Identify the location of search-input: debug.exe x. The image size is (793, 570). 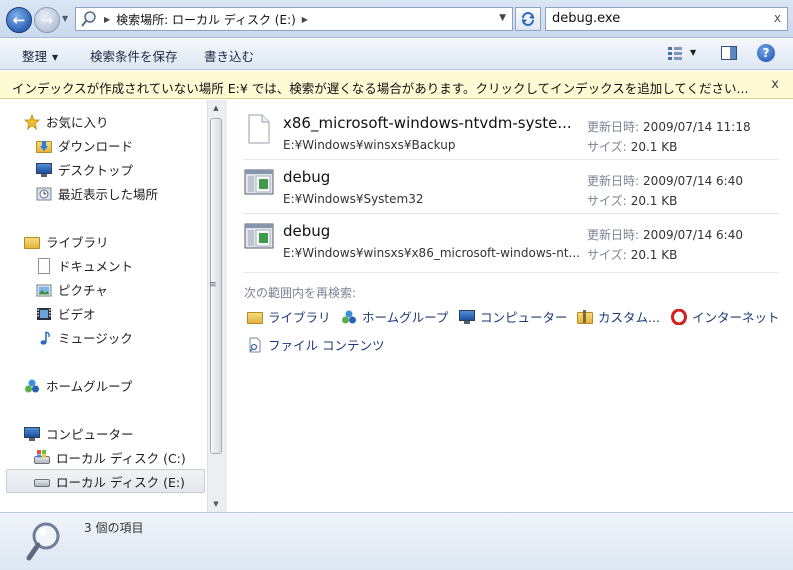
(666, 19).